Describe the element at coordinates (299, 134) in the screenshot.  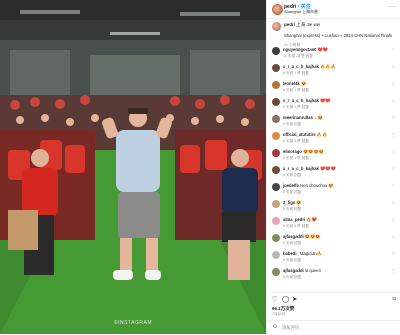
I see `commenter-username: official_atututirs` at that location.